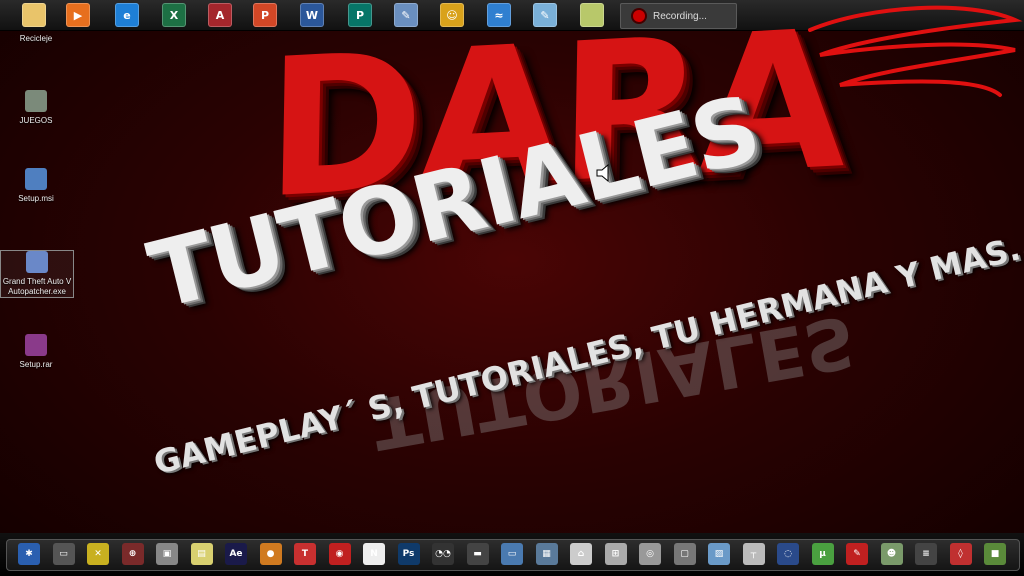 The image size is (1024, 576). I want to click on desktop-icon-label: Setup.msi, so click(36, 198).